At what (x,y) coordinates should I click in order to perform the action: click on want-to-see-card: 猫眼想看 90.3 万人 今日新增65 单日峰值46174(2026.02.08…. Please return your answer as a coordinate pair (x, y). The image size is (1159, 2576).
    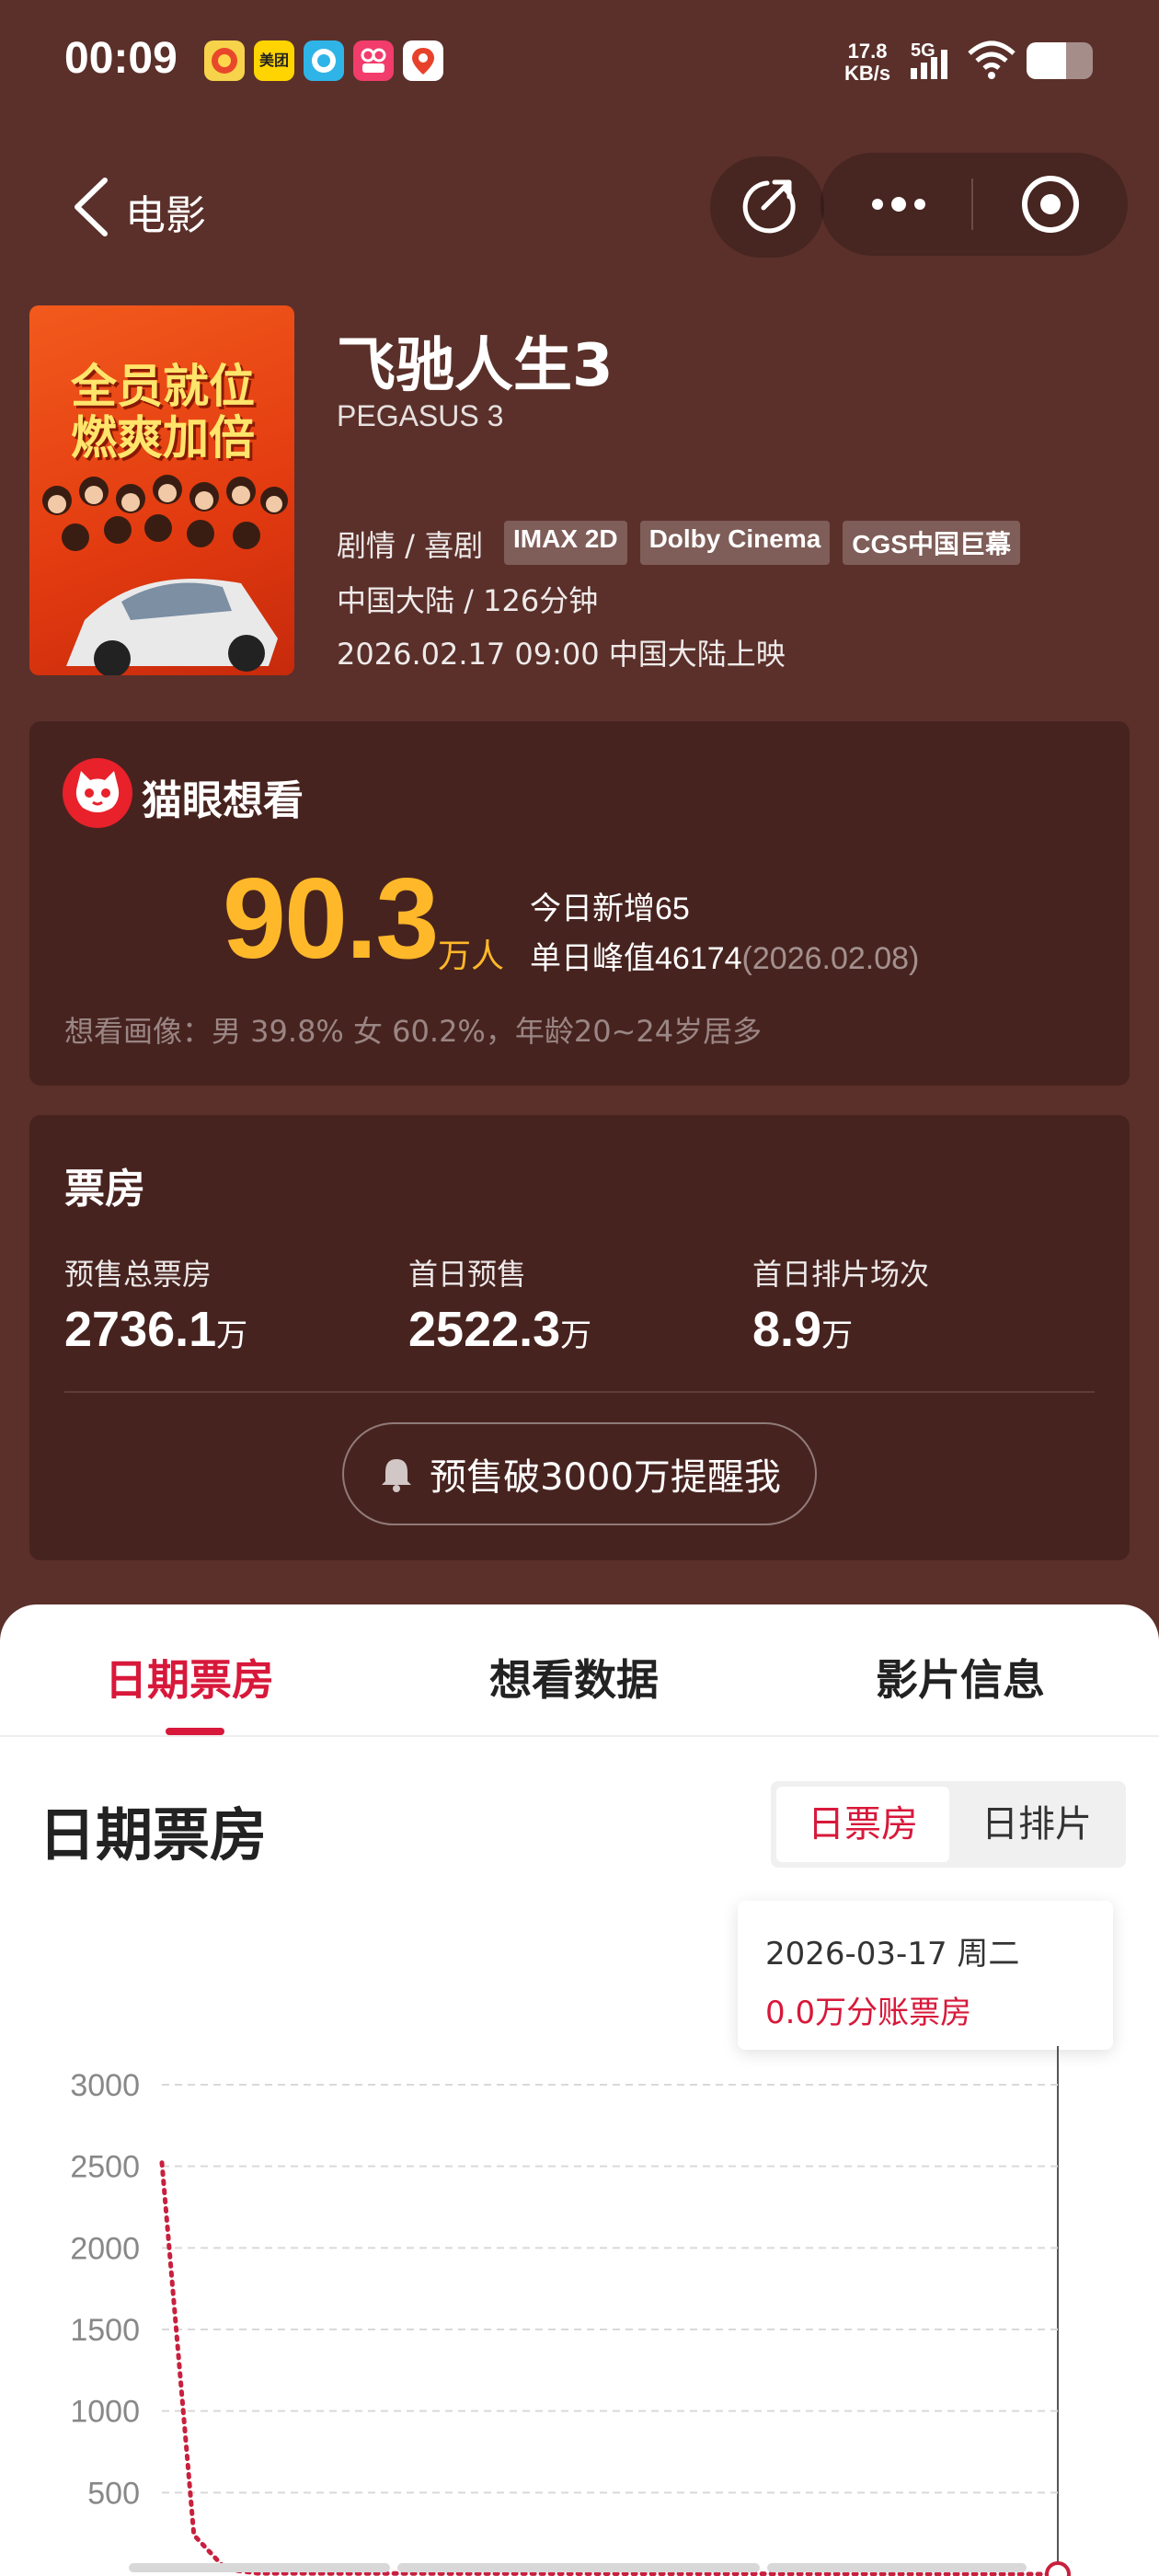
    Looking at the image, I should click on (579, 903).